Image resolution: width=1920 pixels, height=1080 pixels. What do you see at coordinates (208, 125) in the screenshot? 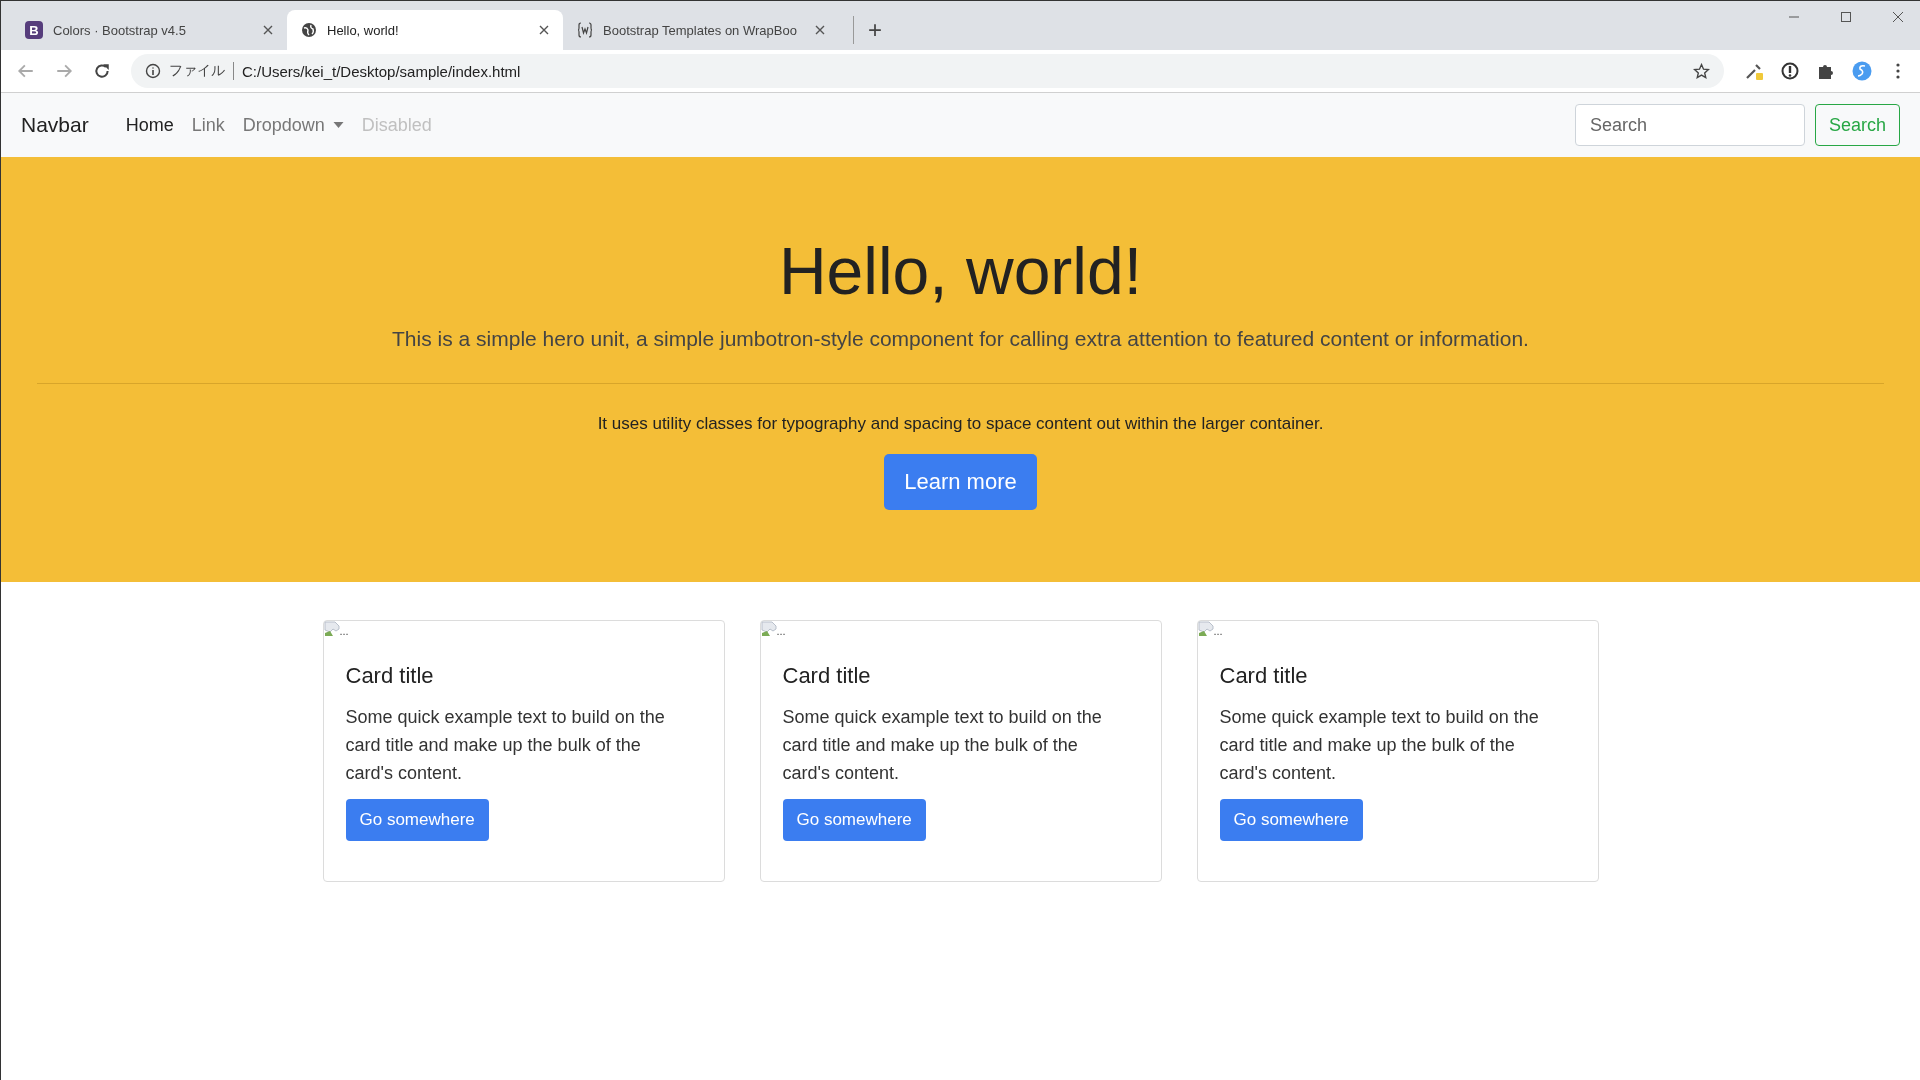
I see `nav-link: Link` at bounding box center [208, 125].